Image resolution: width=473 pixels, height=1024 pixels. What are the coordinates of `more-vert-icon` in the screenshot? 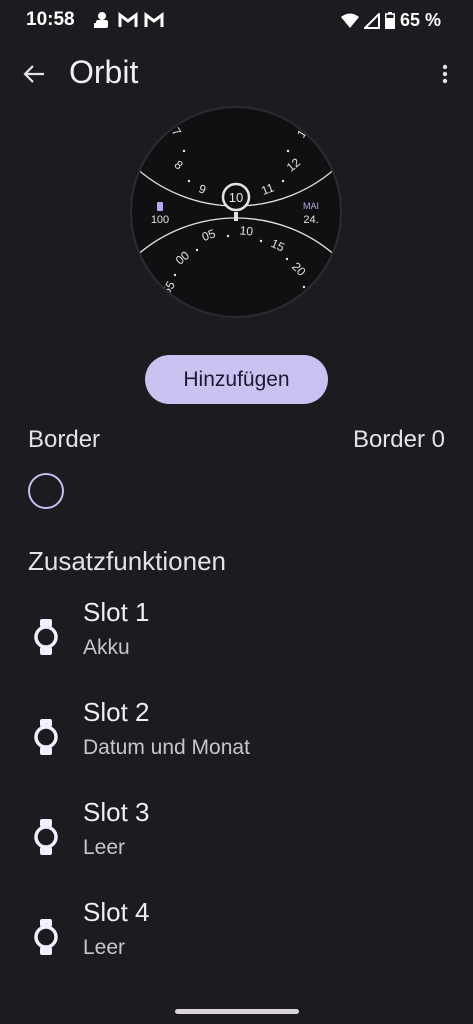 It's located at (445, 74).